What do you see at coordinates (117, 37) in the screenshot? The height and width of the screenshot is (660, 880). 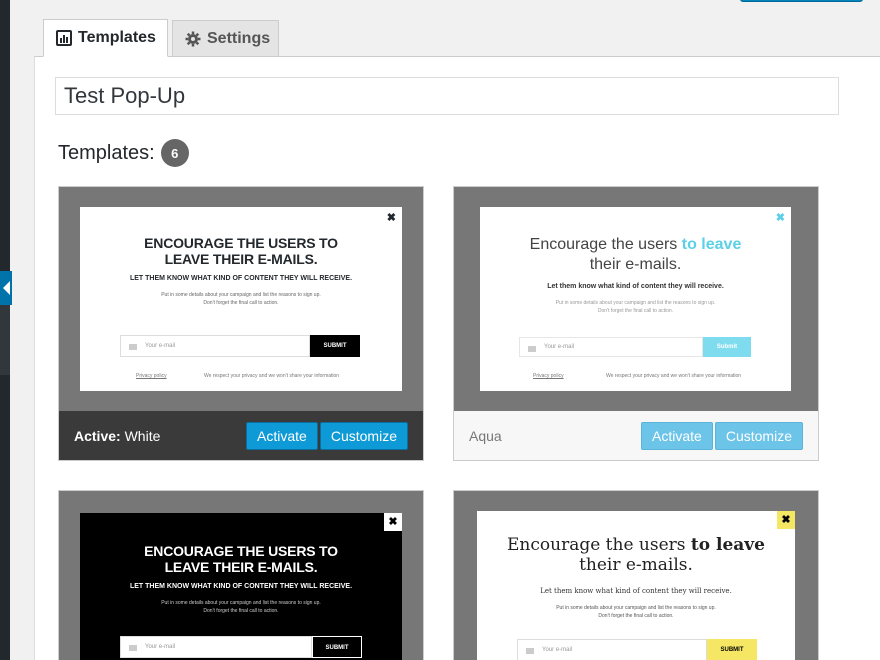 I see `tab-templates-label: Templates` at bounding box center [117, 37].